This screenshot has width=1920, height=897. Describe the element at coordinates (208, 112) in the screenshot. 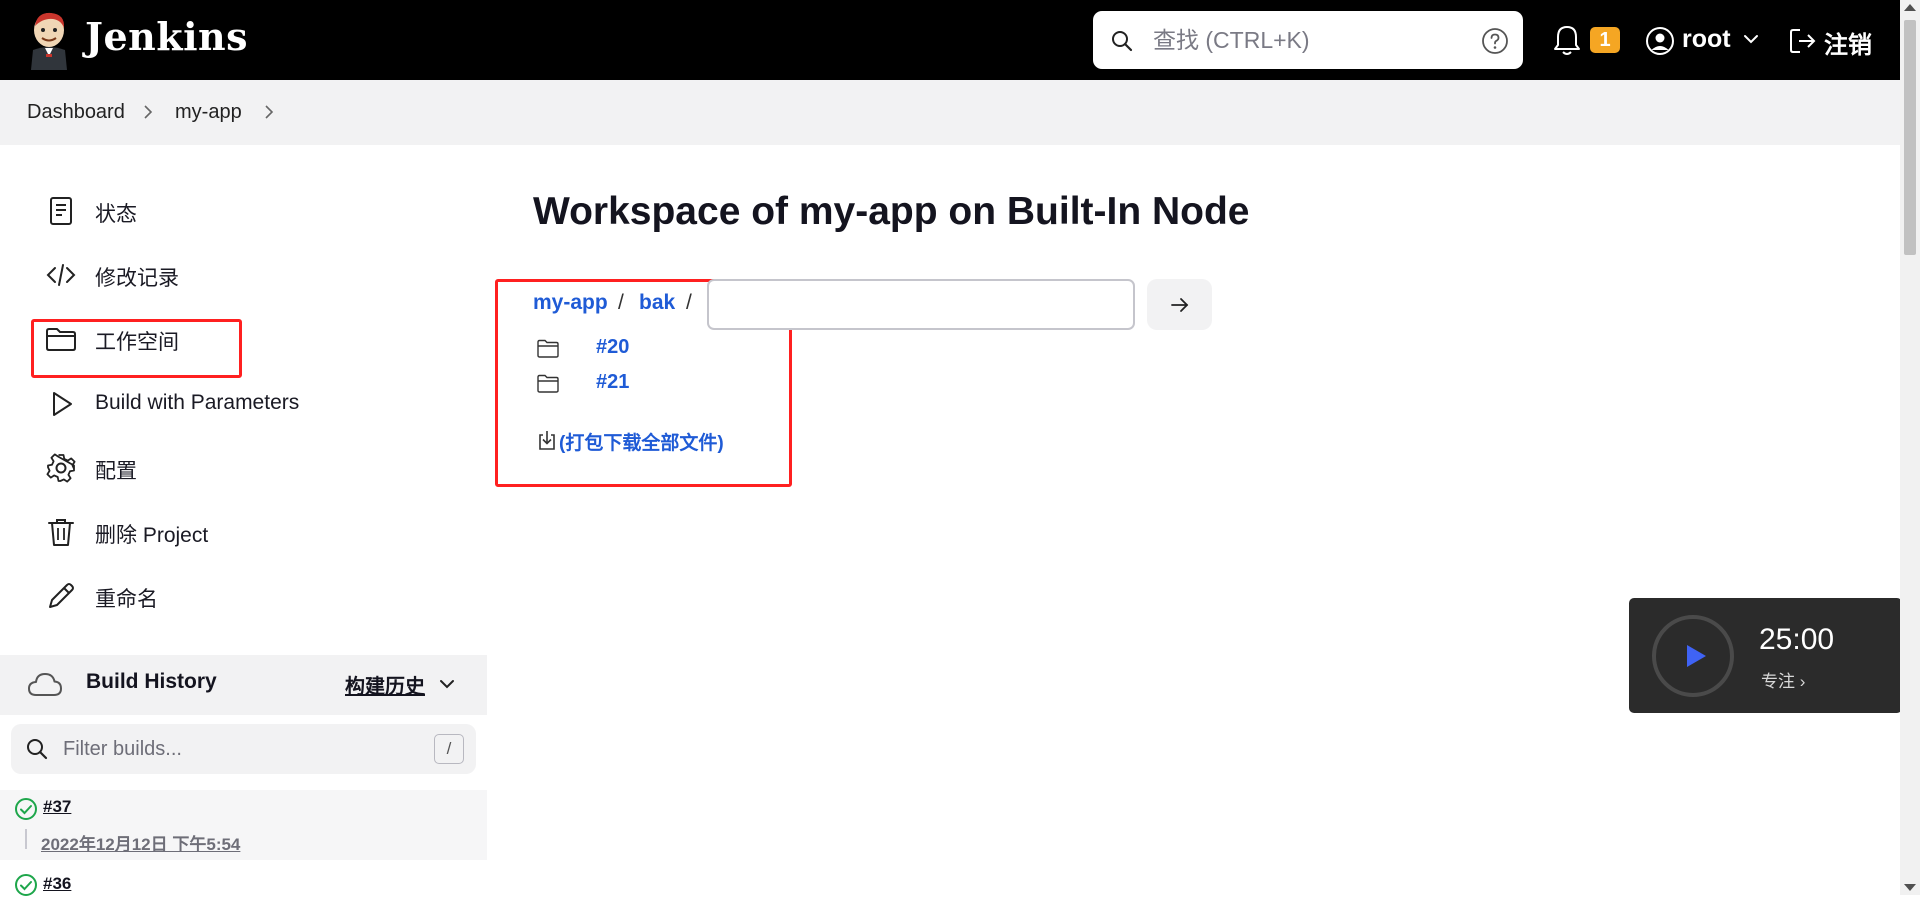

I see `breadcrumb-my-app: my-app` at that location.